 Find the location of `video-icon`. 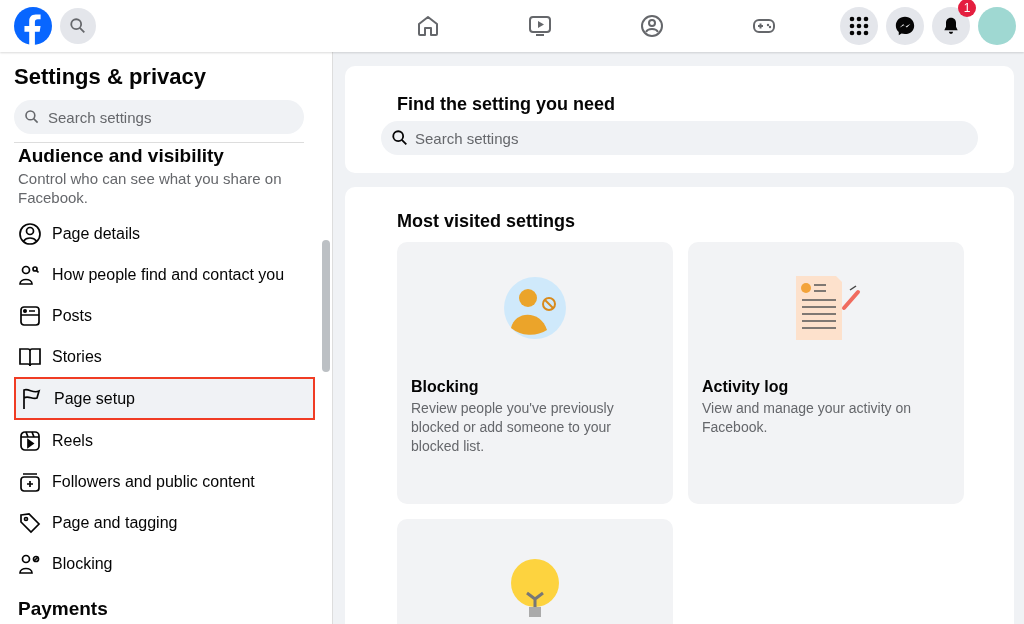

video-icon is located at coordinates (540, 26).